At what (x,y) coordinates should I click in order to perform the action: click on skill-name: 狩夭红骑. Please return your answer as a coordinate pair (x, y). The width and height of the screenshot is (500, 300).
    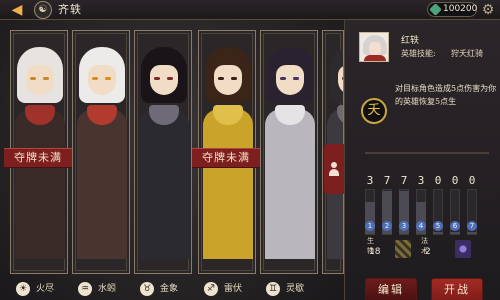
    Looking at the image, I should click on (467, 53).